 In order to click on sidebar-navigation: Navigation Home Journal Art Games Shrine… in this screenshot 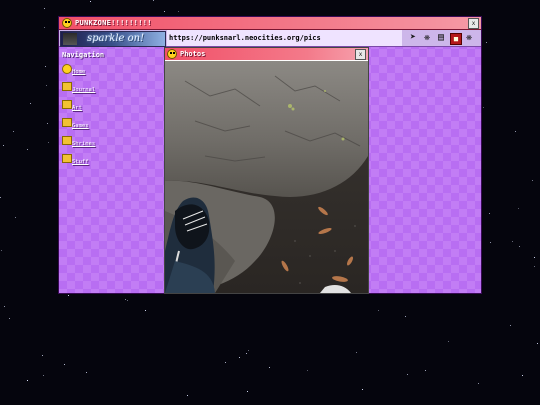, I will do `click(112, 109)`.